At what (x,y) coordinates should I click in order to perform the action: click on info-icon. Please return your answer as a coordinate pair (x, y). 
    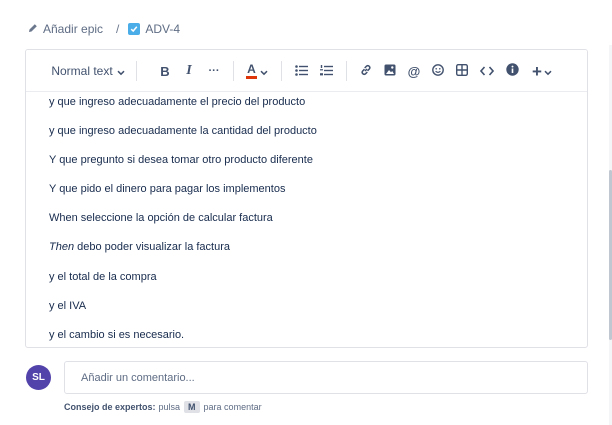
    Looking at the image, I should click on (512, 71).